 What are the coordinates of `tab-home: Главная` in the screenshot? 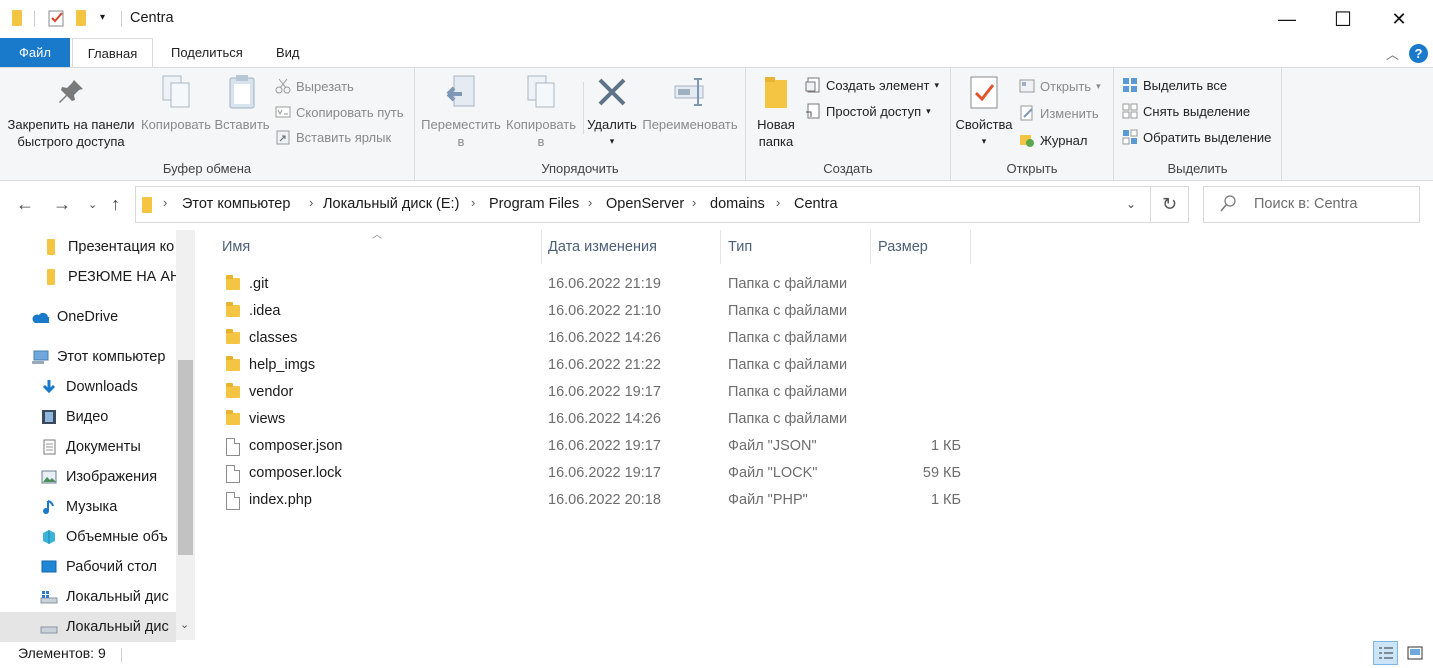 It's located at (112, 53).